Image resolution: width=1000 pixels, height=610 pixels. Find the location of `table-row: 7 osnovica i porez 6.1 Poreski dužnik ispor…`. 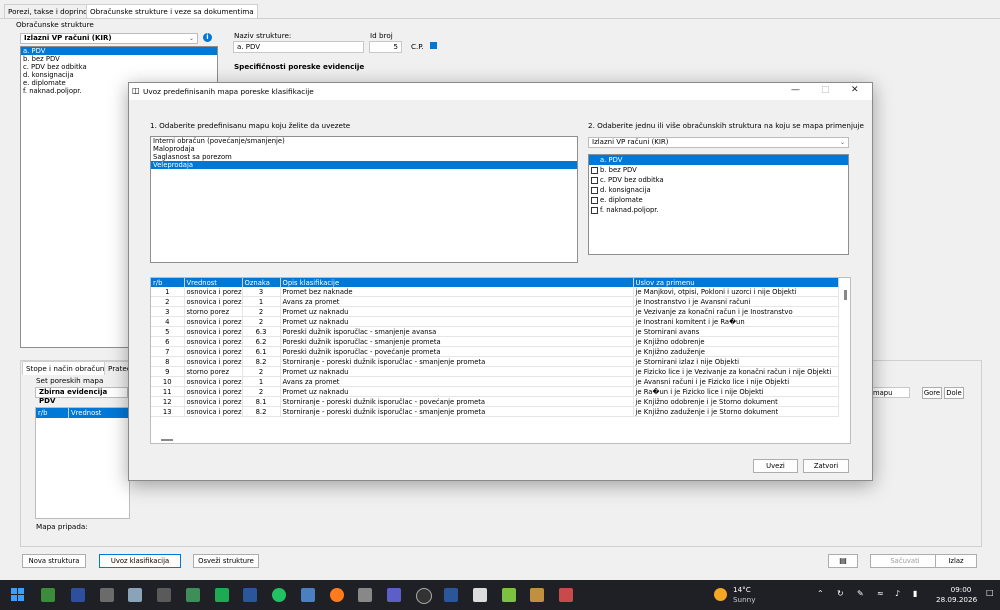

table-row: 7 osnovica i porez 6.1 Poreski dužnik ispor… is located at coordinates (495, 351).